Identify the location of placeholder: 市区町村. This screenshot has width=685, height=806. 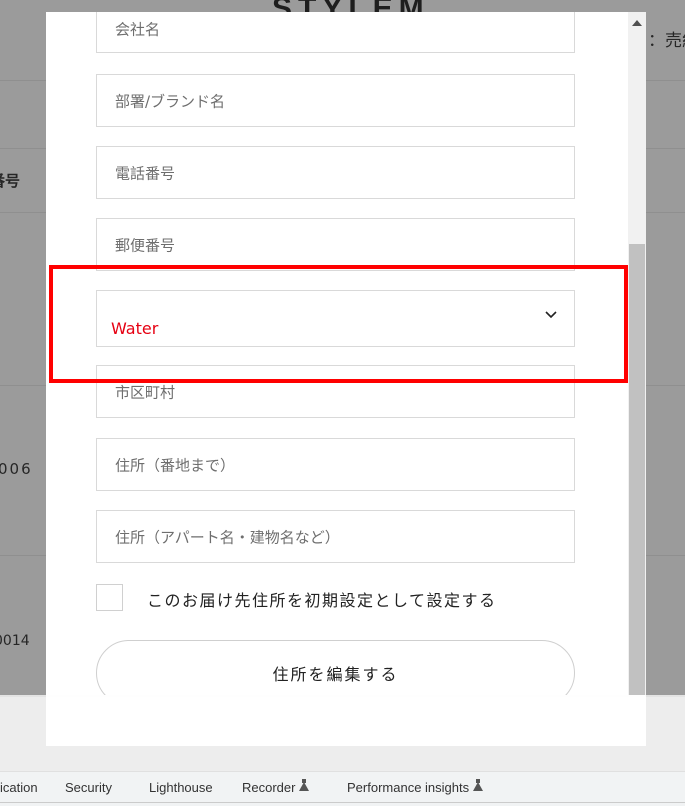
(145, 392).